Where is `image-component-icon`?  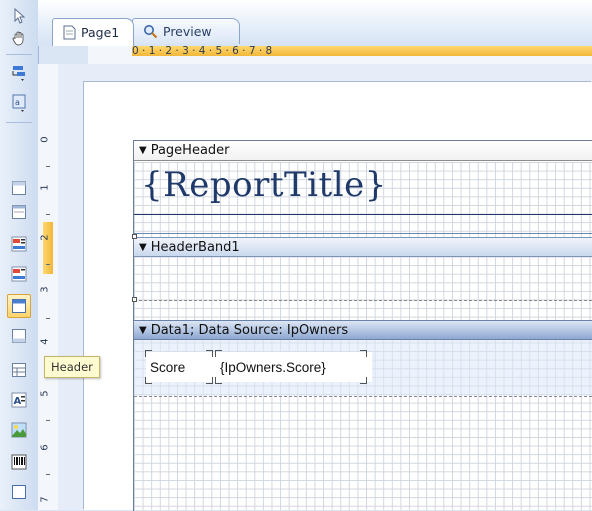 image-component-icon is located at coordinates (19, 430).